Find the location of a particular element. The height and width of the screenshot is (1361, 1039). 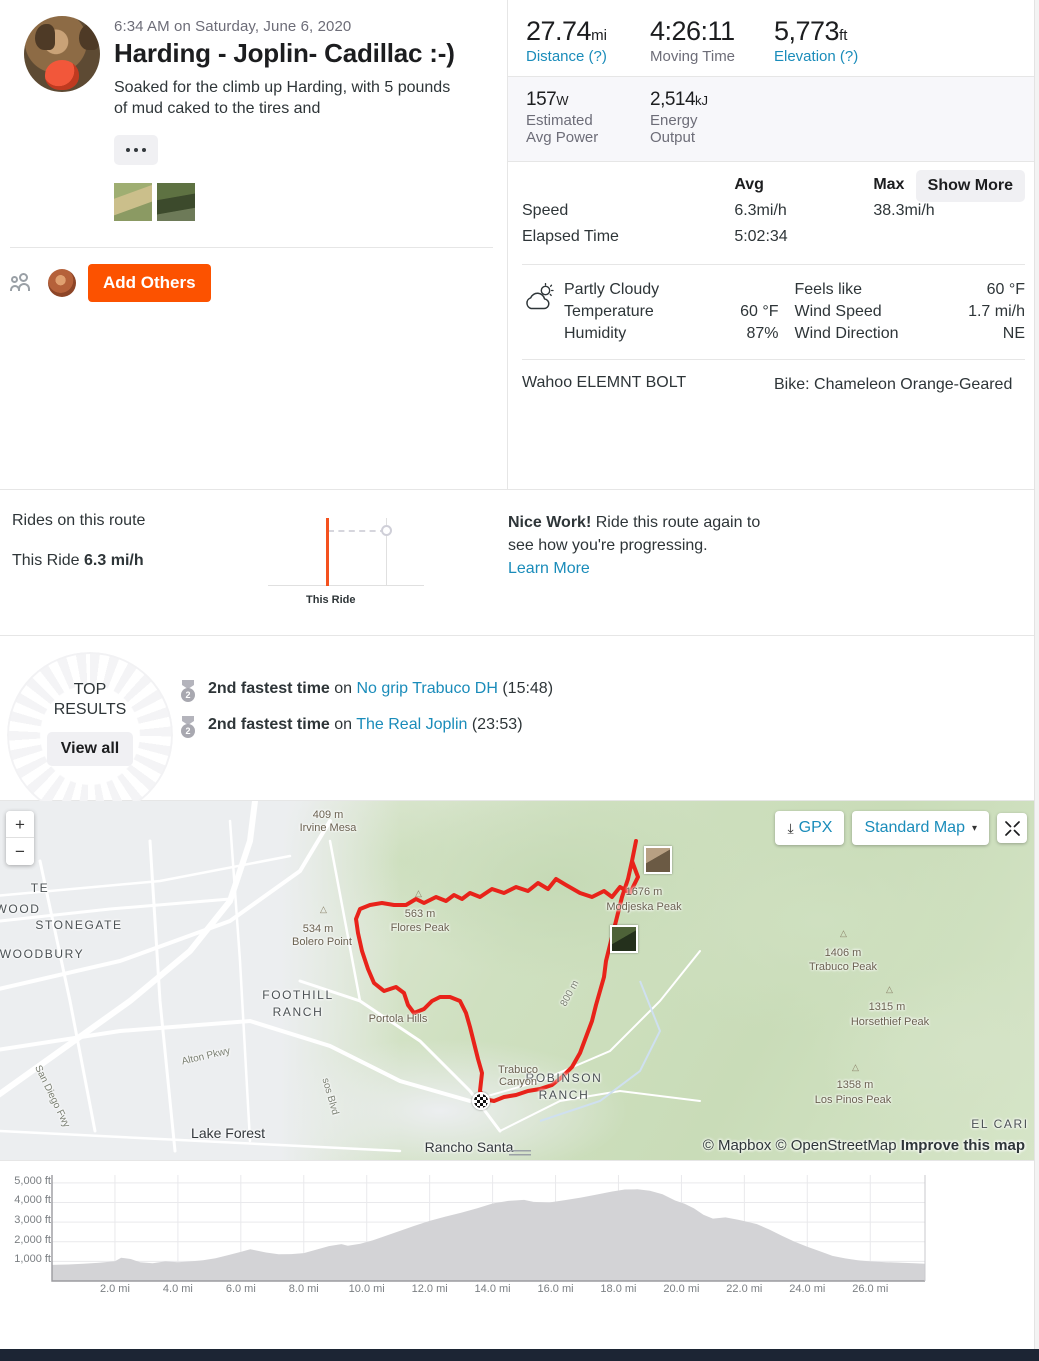

map-label: Rancho Santa is located at coordinates (469, 1147).